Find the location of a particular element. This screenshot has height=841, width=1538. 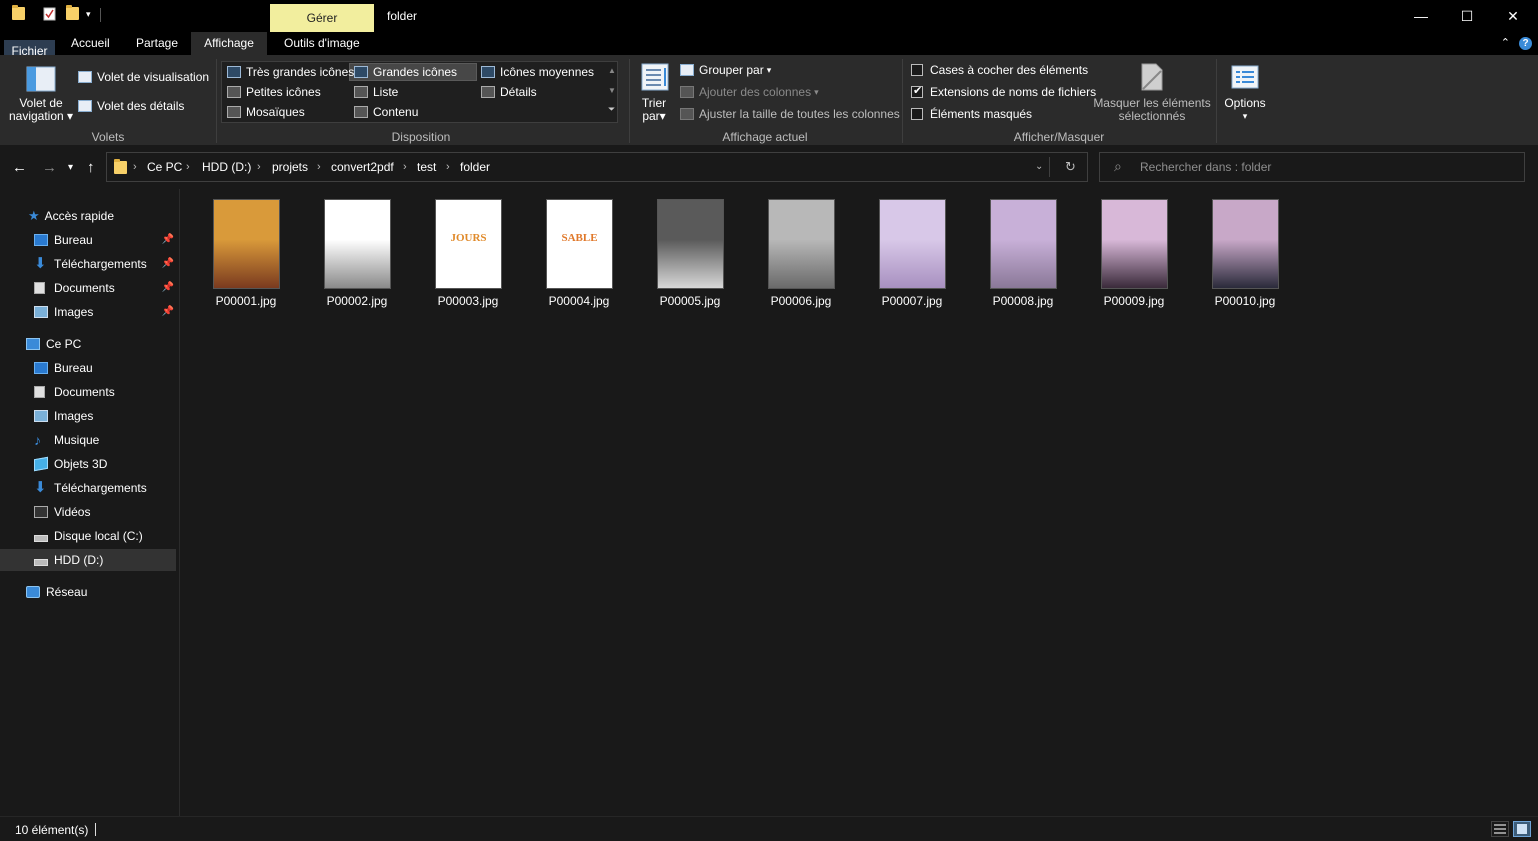

add-columns-button: Ajouter des colonnes ▾ is located at coordinates (749, 92).